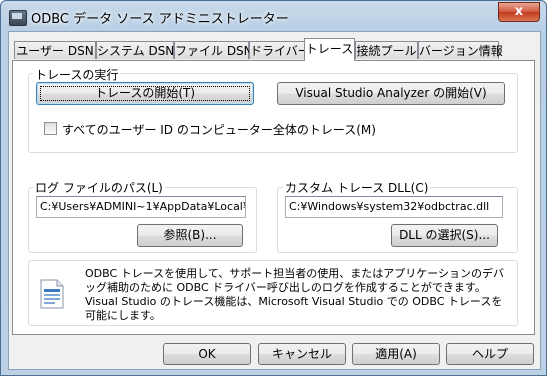 The height and width of the screenshot is (376, 547). What do you see at coordinates (279, 50) in the screenshot?
I see `tab-drivers: ドライバー` at bounding box center [279, 50].